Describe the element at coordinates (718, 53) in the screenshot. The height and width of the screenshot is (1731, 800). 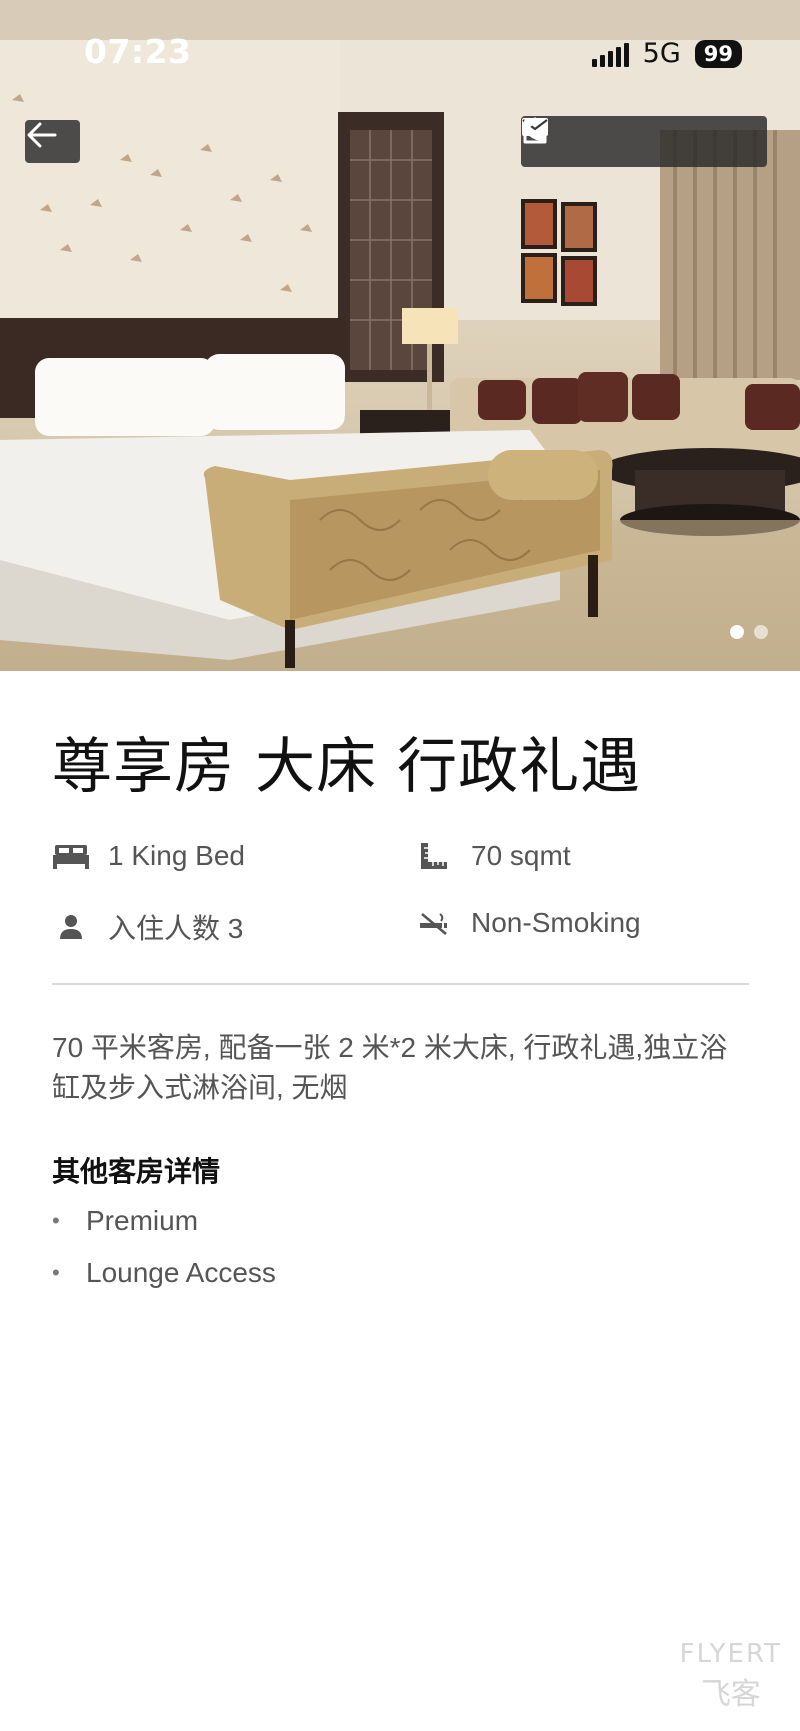
I see `battery-indicator: 99` at that location.